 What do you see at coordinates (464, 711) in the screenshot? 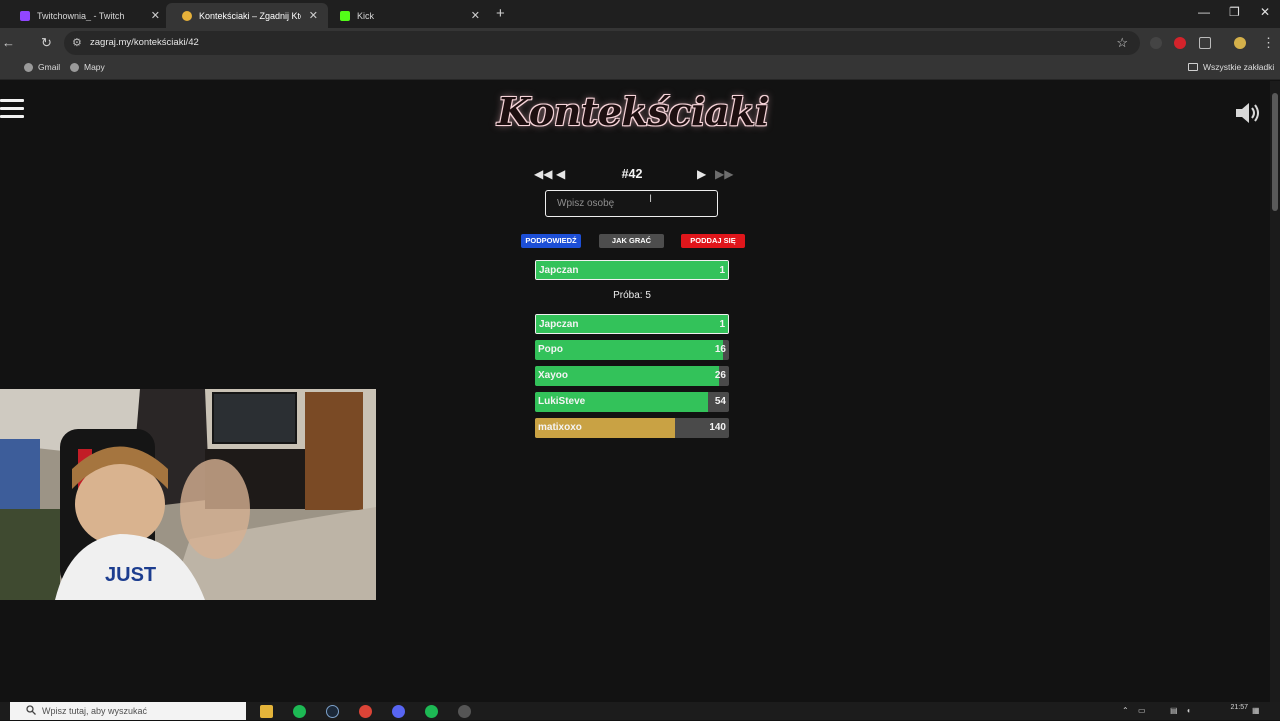
I see `app-icon` at bounding box center [464, 711].